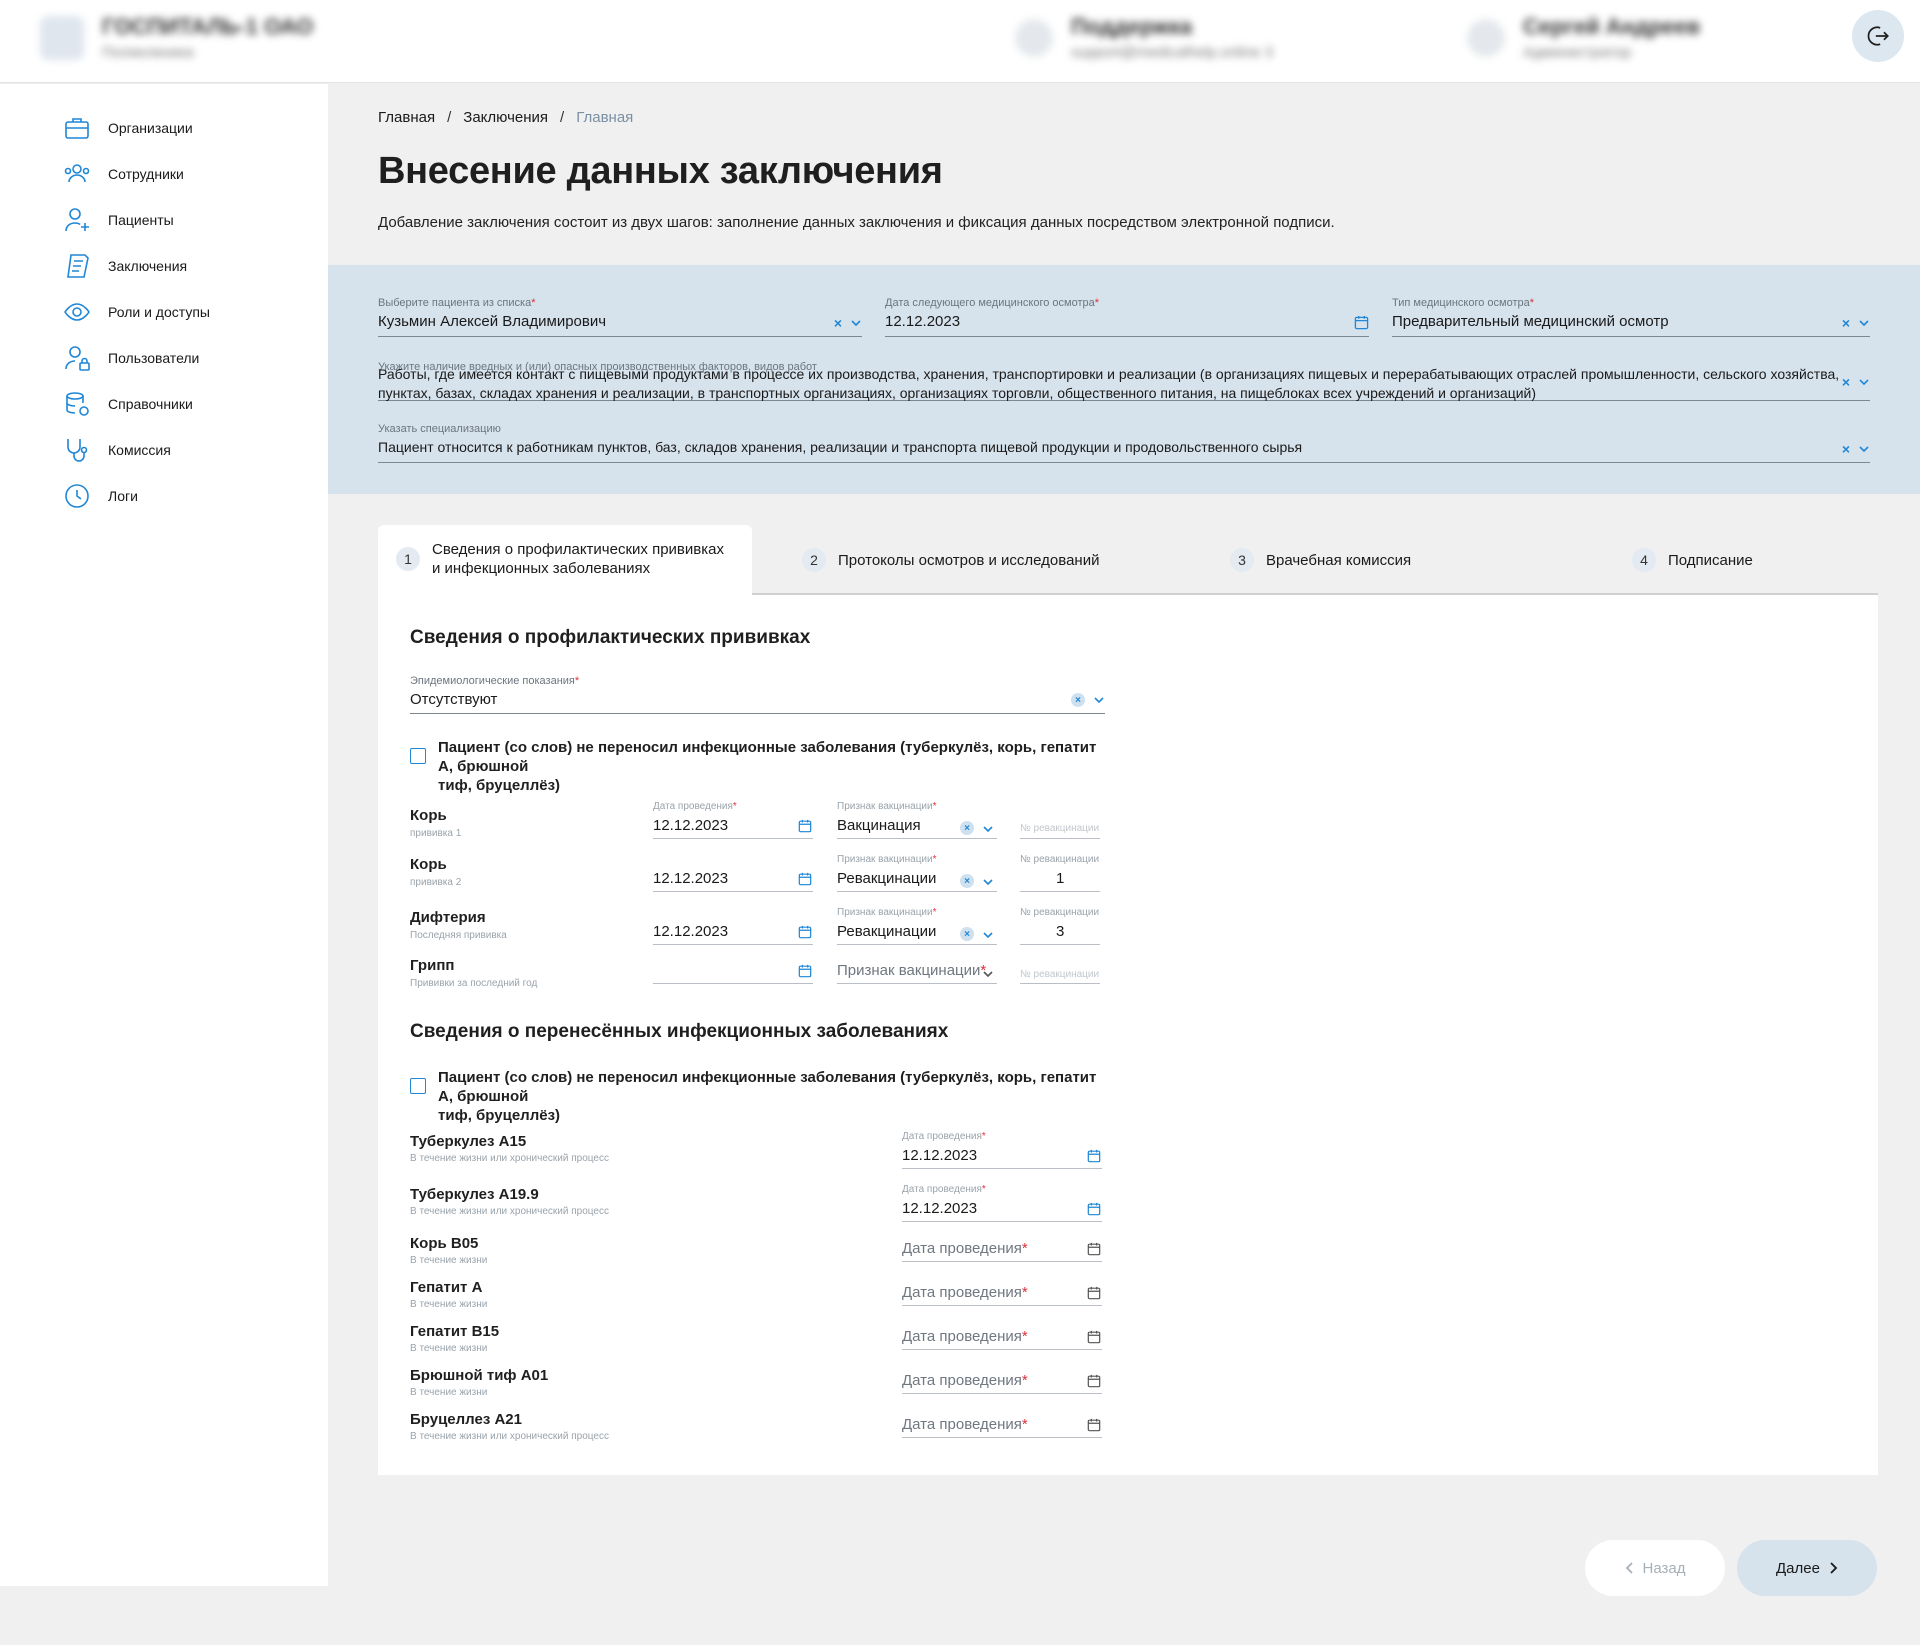 This screenshot has height=1645, width=1920. I want to click on tab-signing: 4 Подписание, so click(1692, 560).